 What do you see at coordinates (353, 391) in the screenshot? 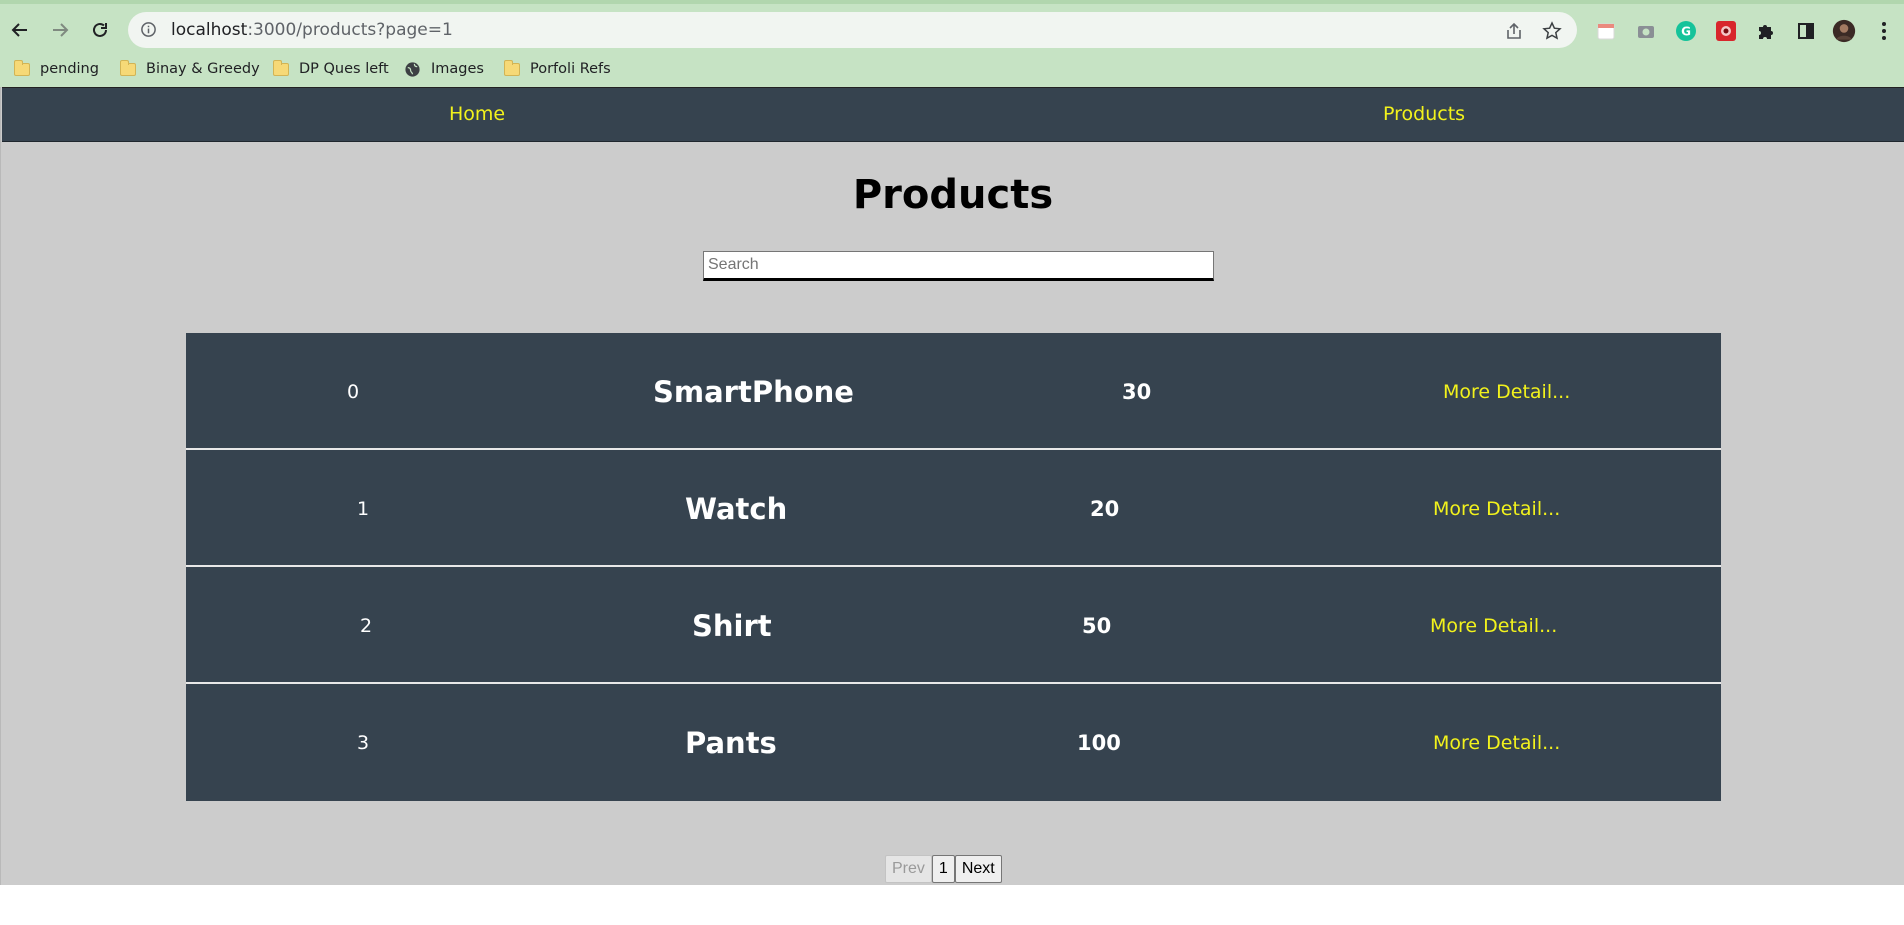
I see `product-index: 0` at bounding box center [353, 391].